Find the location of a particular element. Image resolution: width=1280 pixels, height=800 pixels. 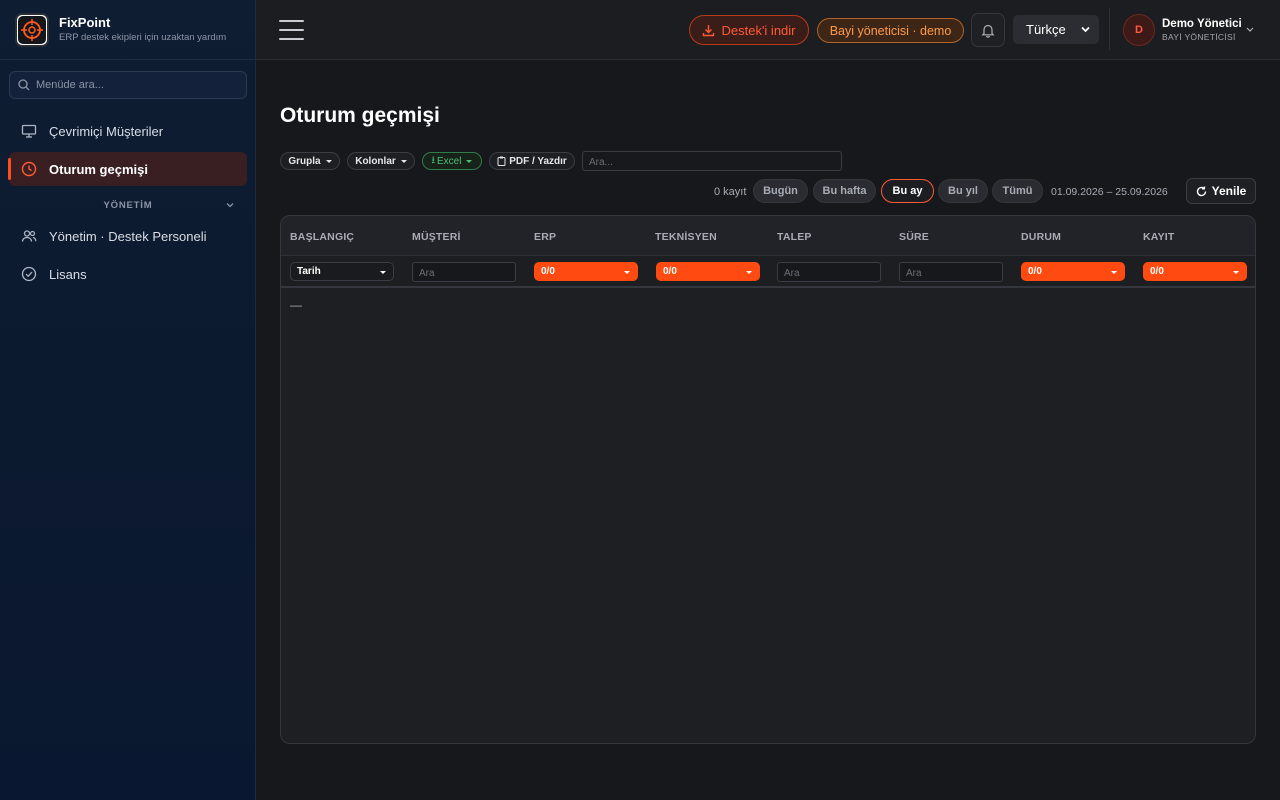

period-label: Bu ay is located at coordinates (907, 191).